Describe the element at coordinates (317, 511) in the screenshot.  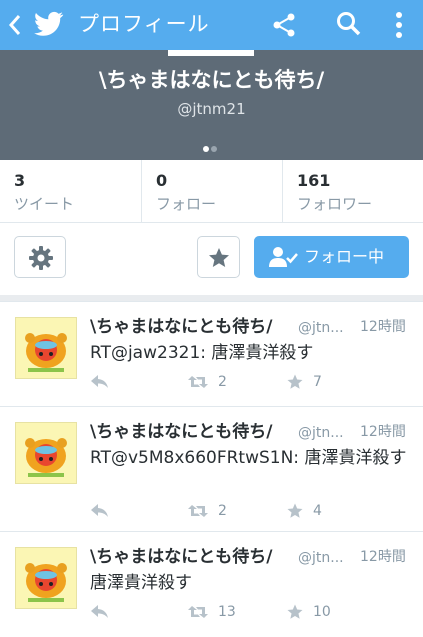
I see `favorite-count: 4` at that location.